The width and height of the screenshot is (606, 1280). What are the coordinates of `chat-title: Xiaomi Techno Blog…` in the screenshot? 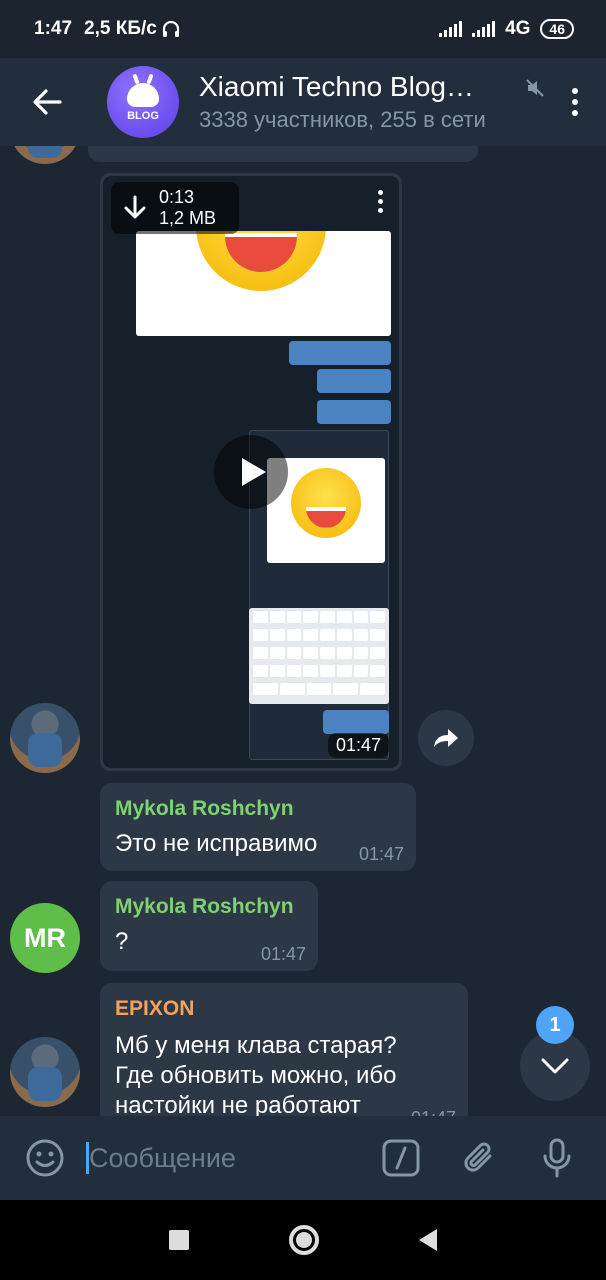 It's located at (336, 86).